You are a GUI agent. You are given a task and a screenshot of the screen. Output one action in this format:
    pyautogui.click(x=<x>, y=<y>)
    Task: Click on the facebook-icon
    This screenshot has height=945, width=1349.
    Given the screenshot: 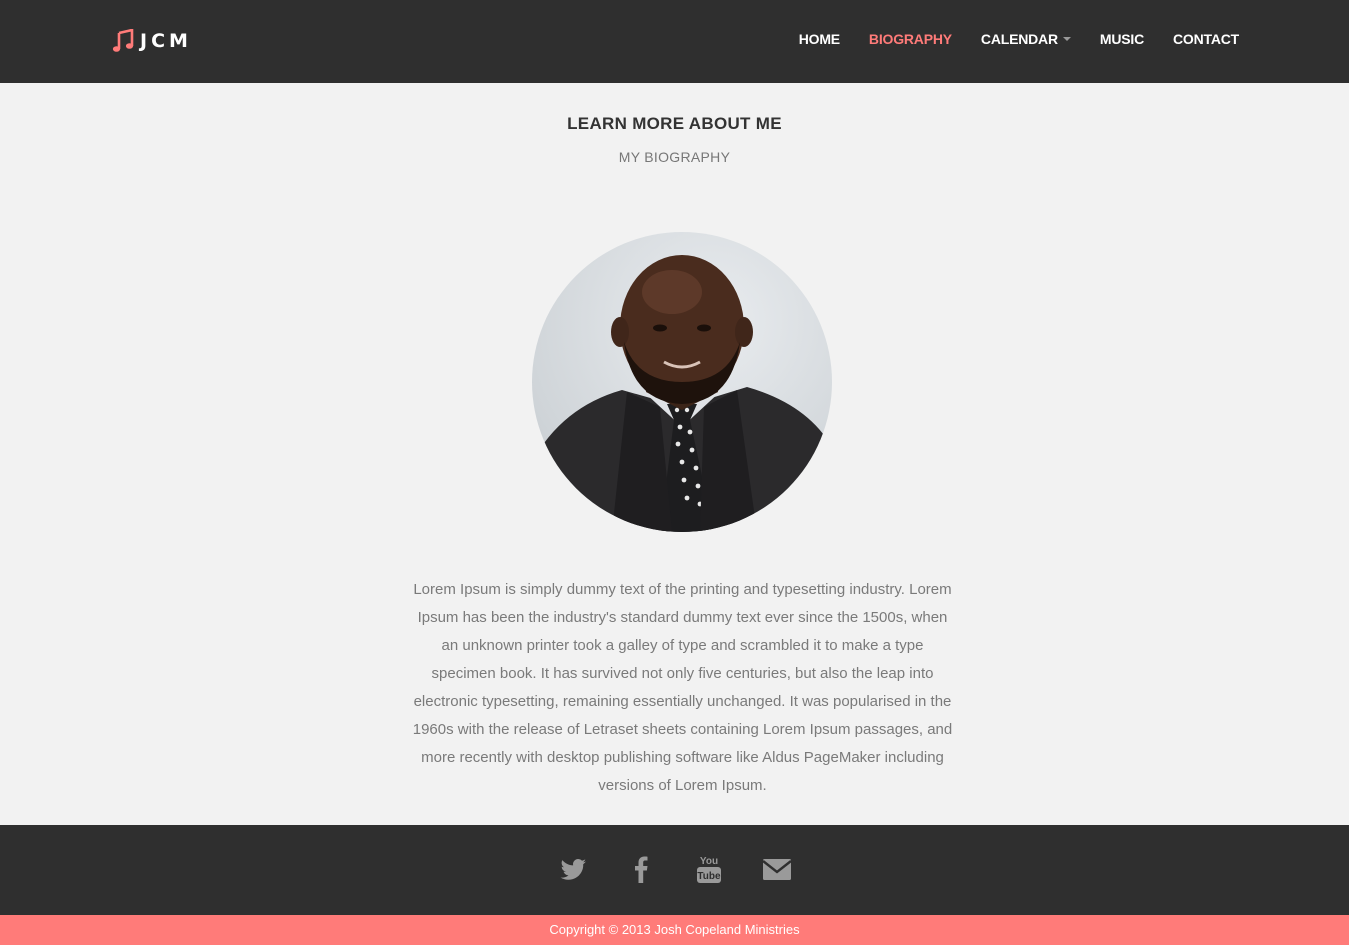 What is the action you would take?
    pyautogui.click(x=640, y=869)
    